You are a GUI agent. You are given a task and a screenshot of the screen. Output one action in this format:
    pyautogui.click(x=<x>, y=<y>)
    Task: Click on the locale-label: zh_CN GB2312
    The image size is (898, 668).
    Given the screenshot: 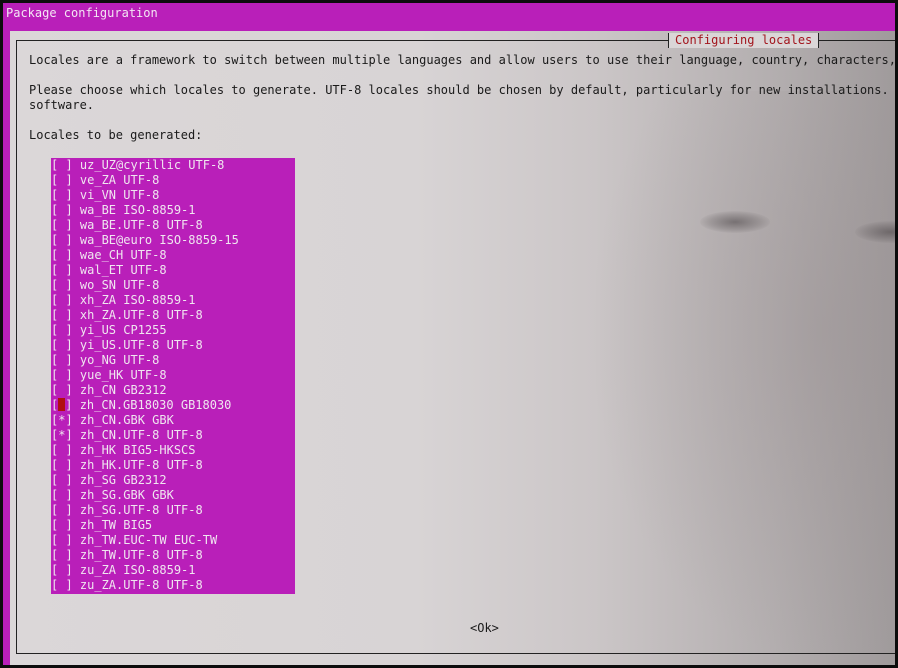 What is the action you would take?
    pyautogui.click(x=119, y=390)
    